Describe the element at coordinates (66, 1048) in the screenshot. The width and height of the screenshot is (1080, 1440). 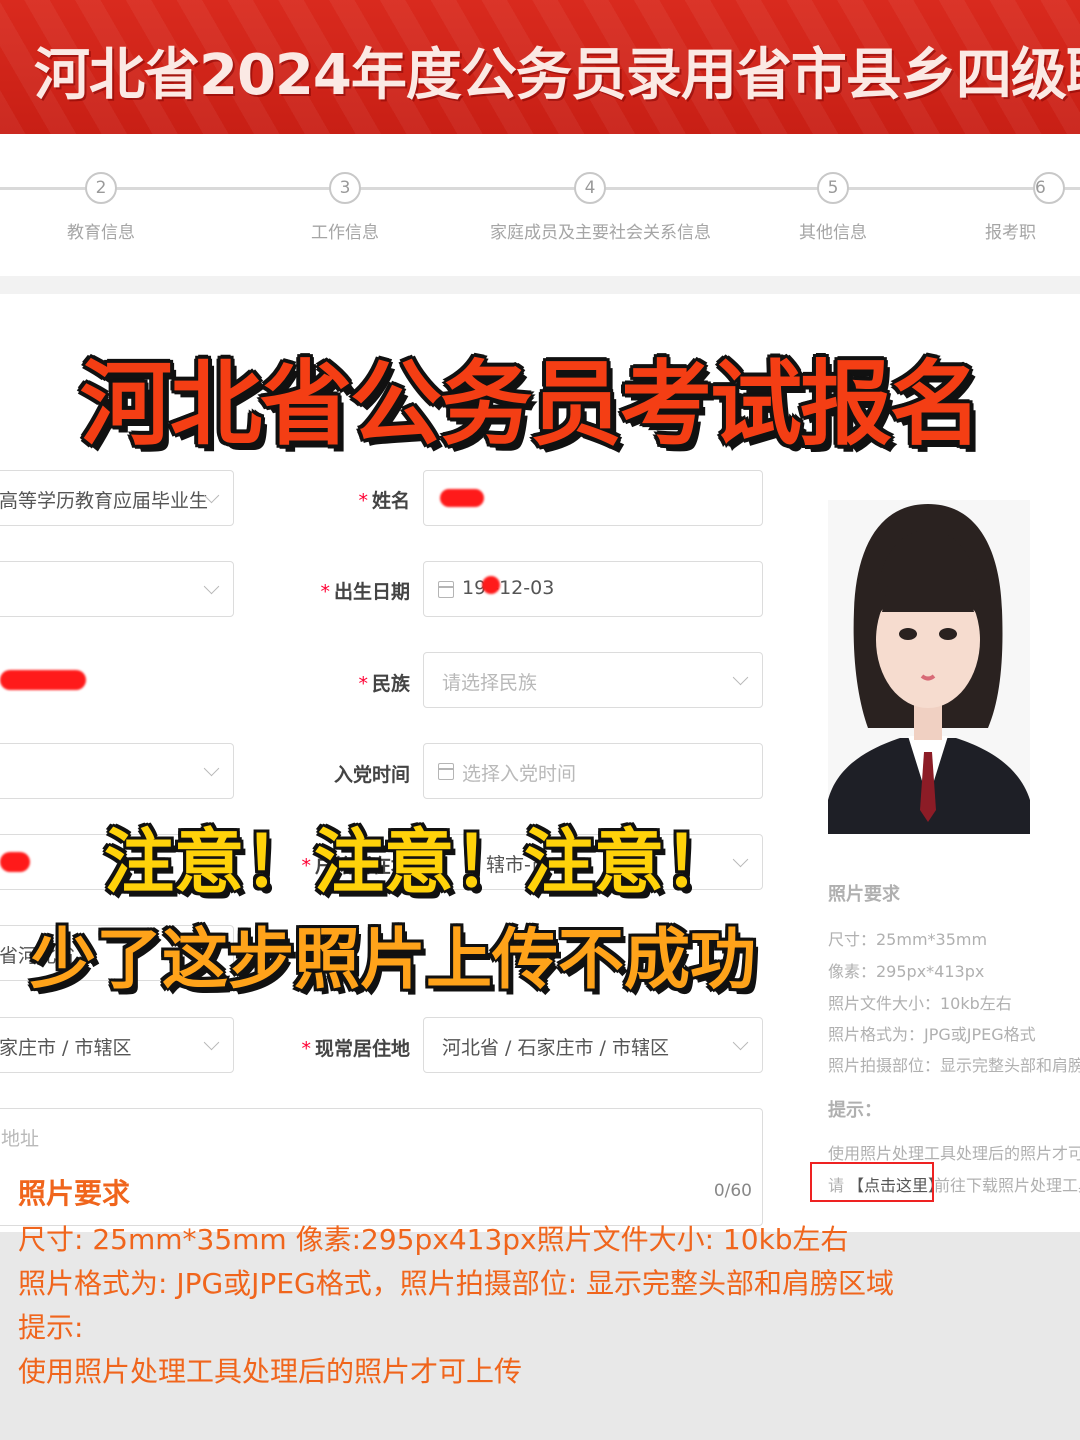
I see `select-value: 家庄市 / 市辖区` at that location.